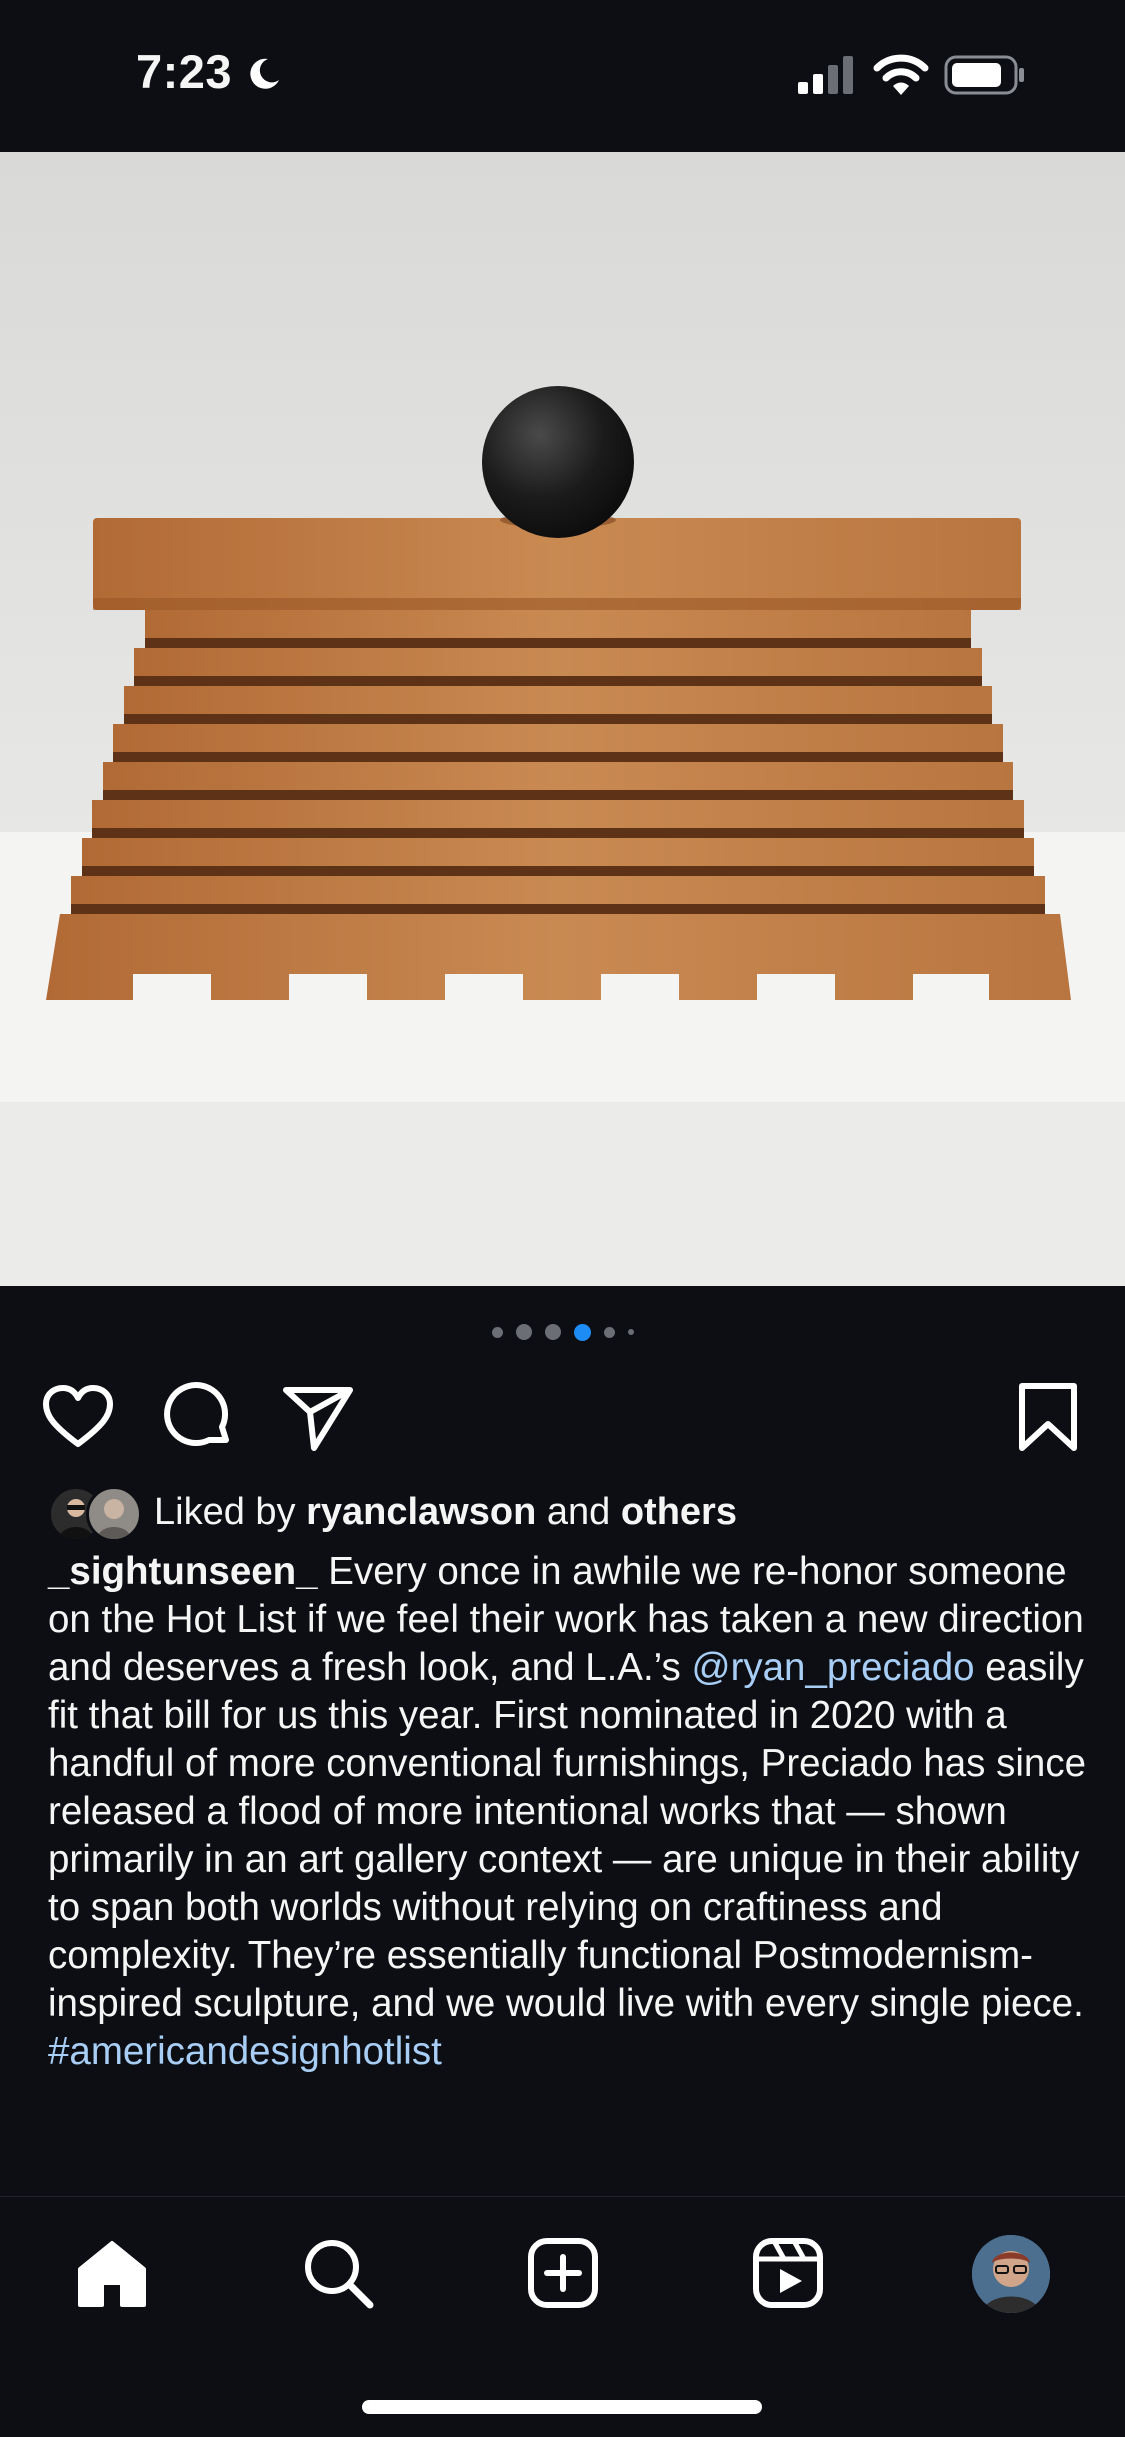  What do you see at coordinates (563, 2273) in the screenshot?
I see `create-icon` at bounding box center [563, 2273].